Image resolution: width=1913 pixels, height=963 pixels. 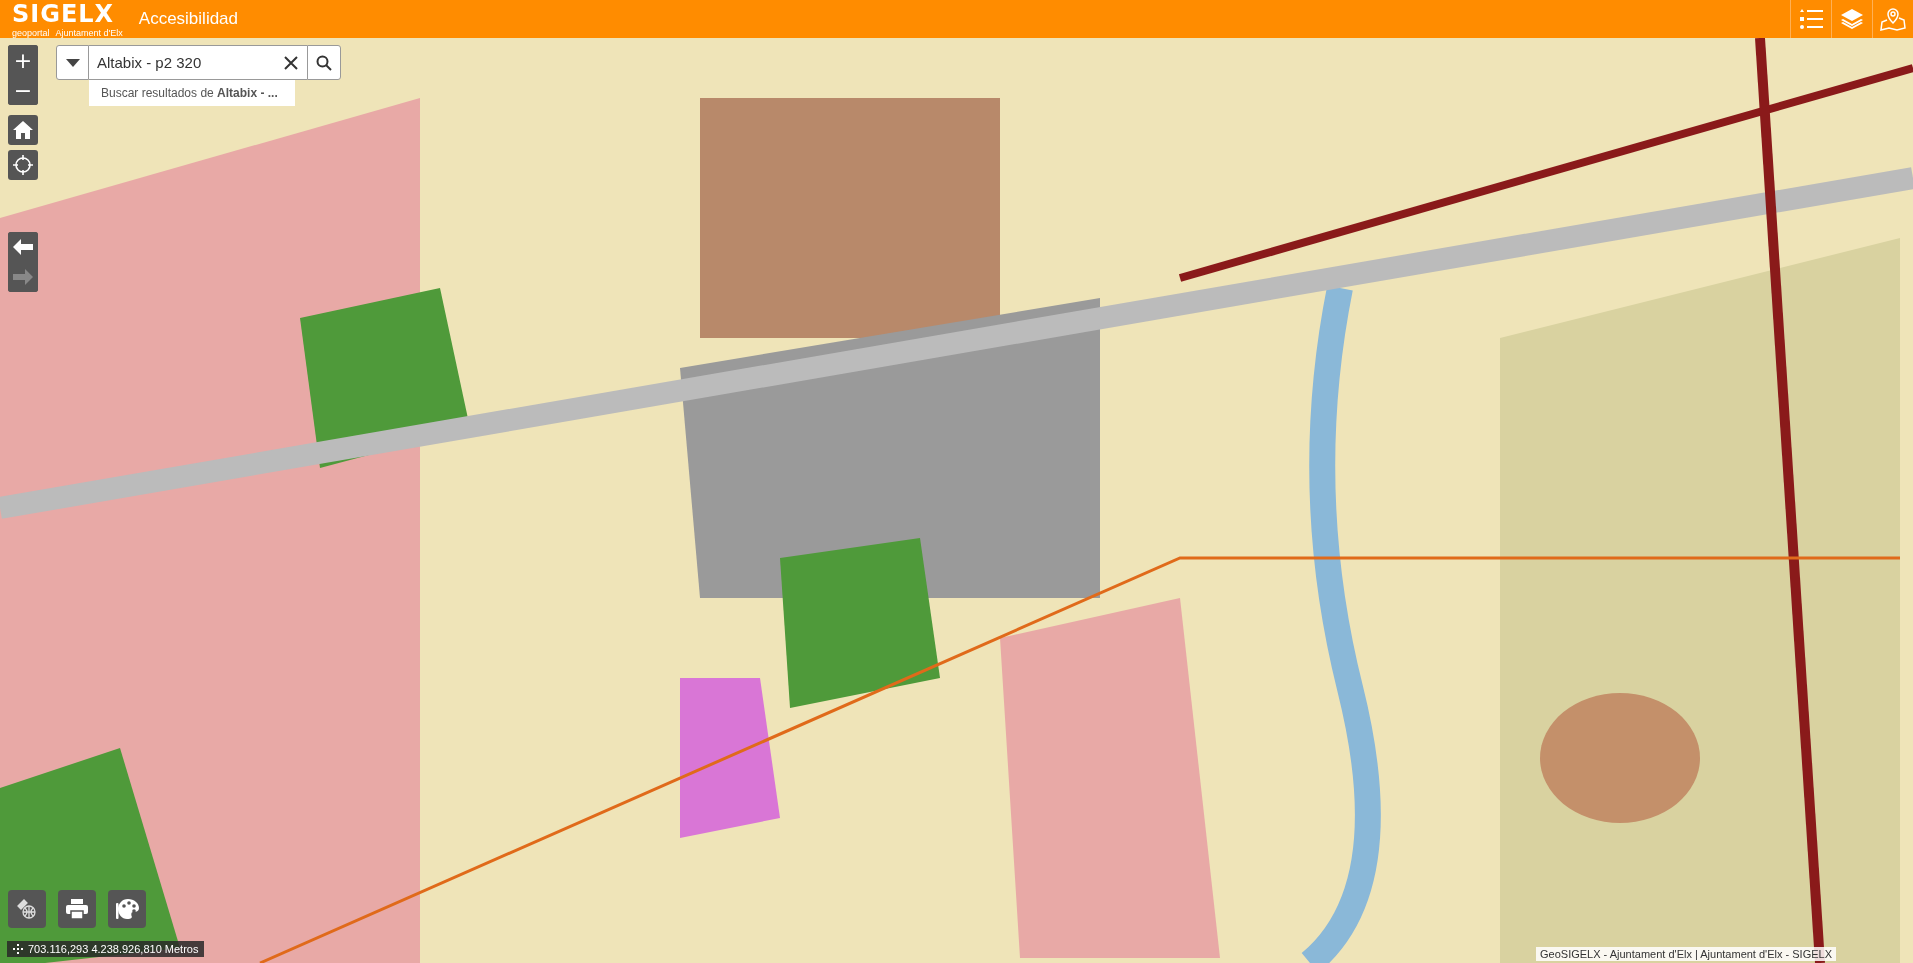 I want to click on crosshair-icon, so click(x=18, y=949).